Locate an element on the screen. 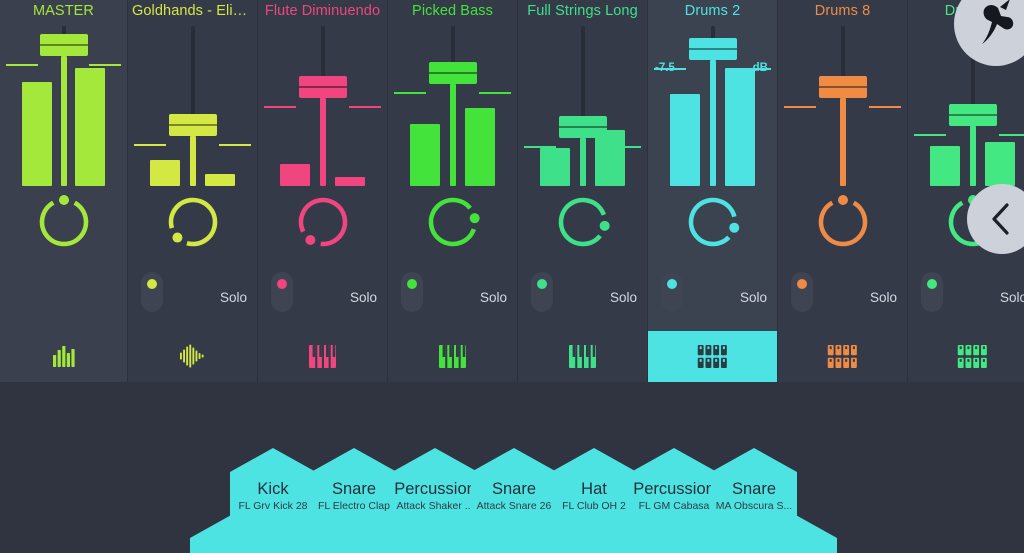 Image resolution: width=1024 pixels, height=553 pixels. channel-title: Flute Diminuendo is located at coordinates (322, 11).